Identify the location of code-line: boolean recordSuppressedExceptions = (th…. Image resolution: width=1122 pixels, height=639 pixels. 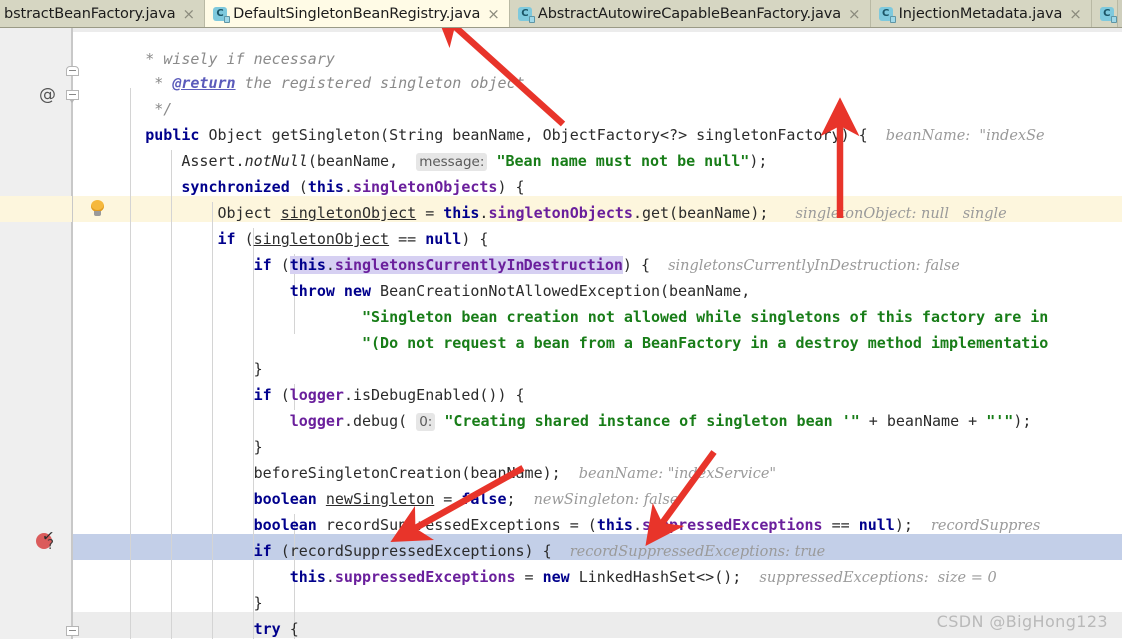
(557, 510).